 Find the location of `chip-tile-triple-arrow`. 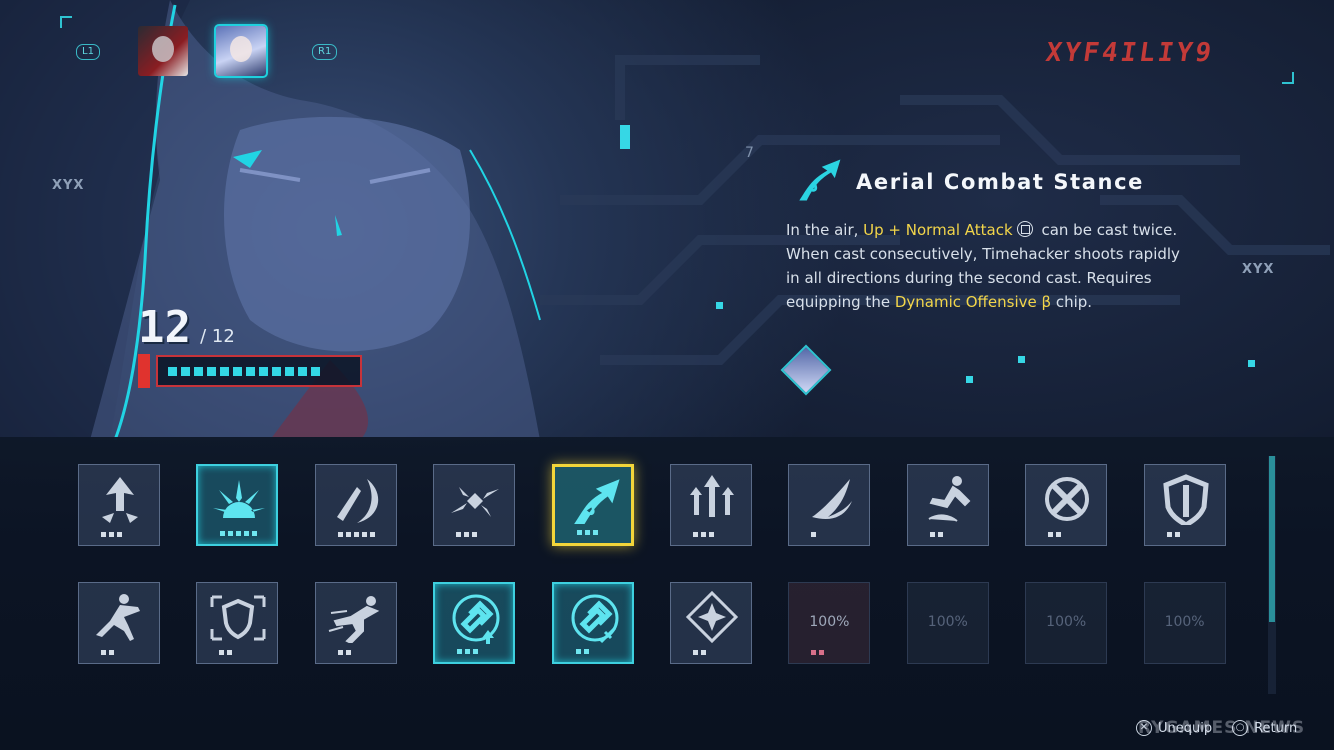

chip-tile-triple-arrow is located at coordinates (711, 505).